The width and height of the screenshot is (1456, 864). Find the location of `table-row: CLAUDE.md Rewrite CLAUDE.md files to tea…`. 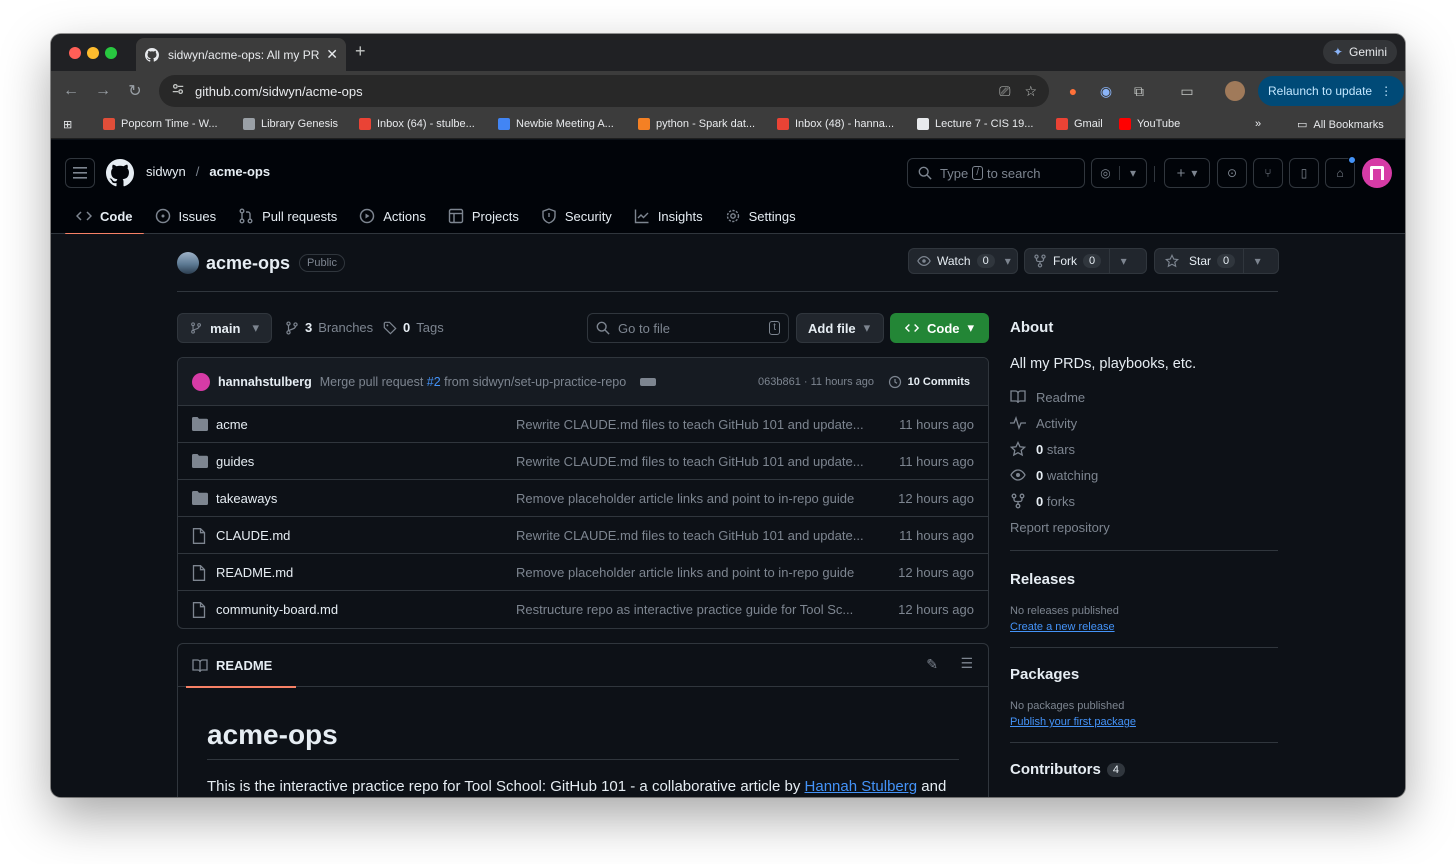

table-row: CLAUDE.md Rewrite CLAUDE.md files to tea… is located at coordinates (583, 535).